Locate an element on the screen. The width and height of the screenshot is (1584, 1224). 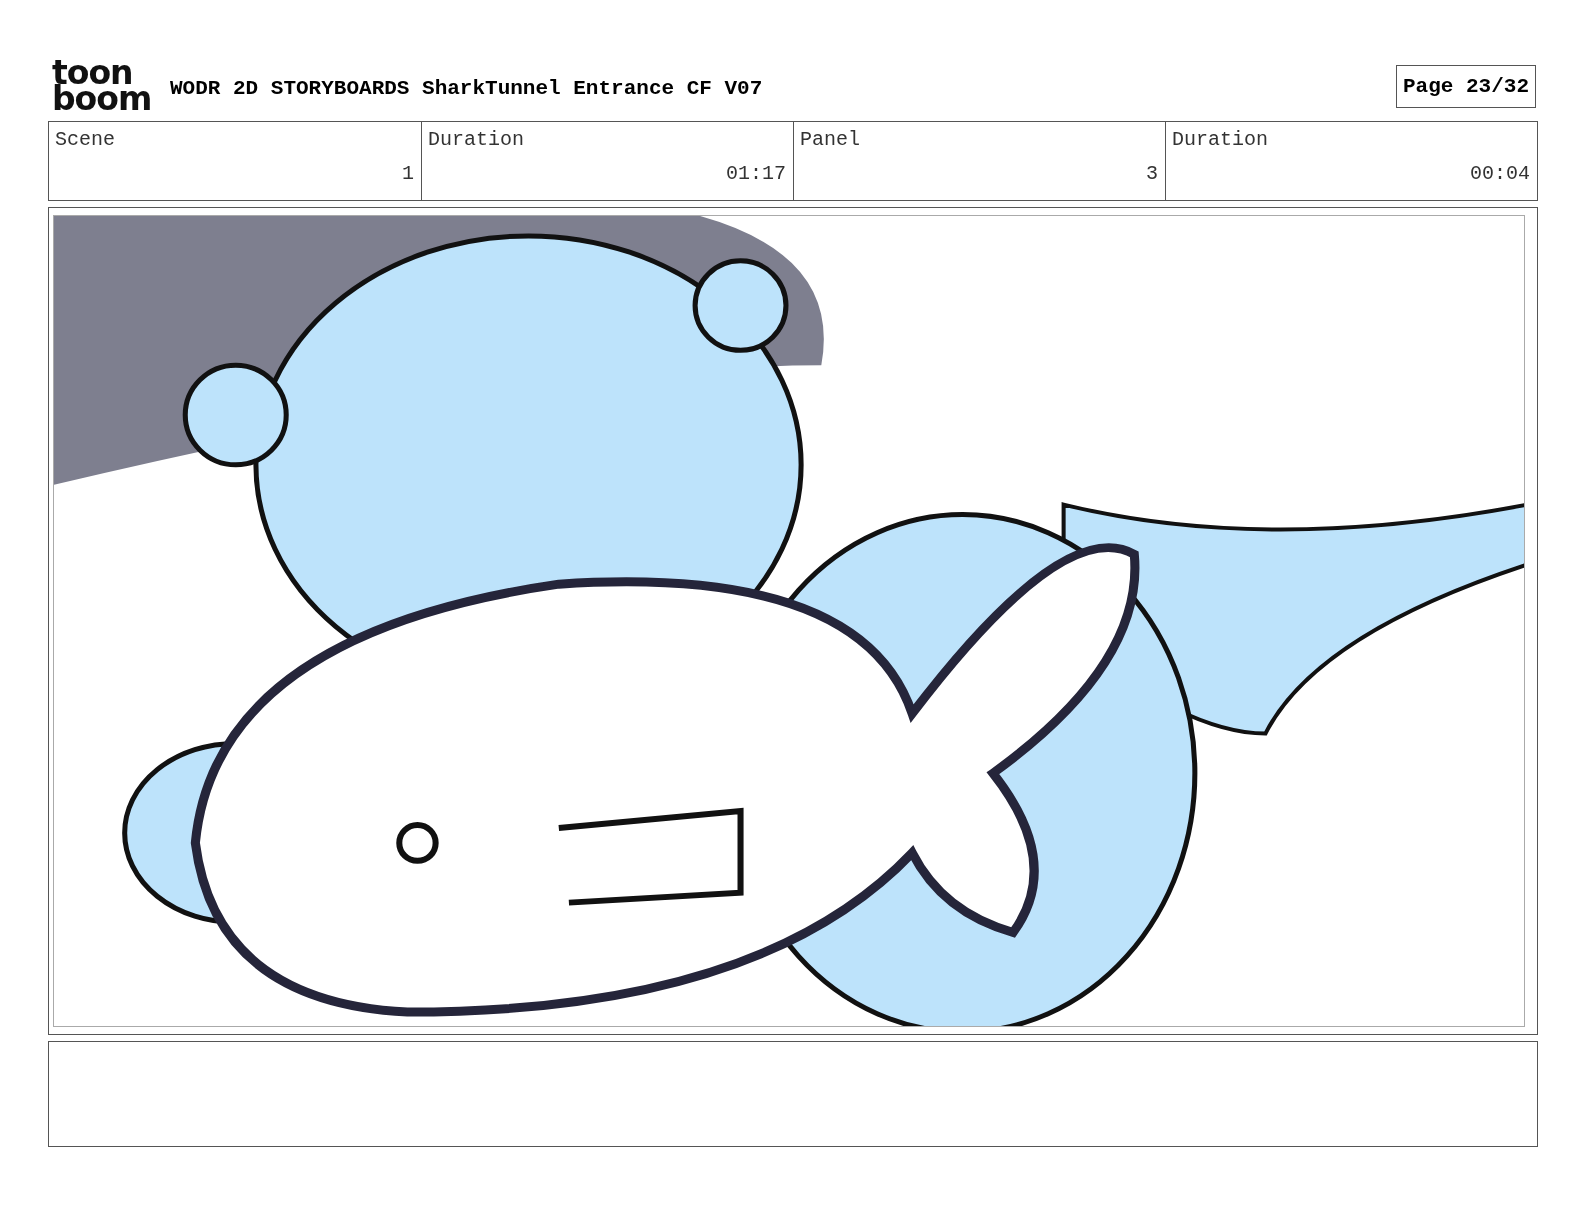
page-number: Page 23/32 is located at coordinates (1465, 86).